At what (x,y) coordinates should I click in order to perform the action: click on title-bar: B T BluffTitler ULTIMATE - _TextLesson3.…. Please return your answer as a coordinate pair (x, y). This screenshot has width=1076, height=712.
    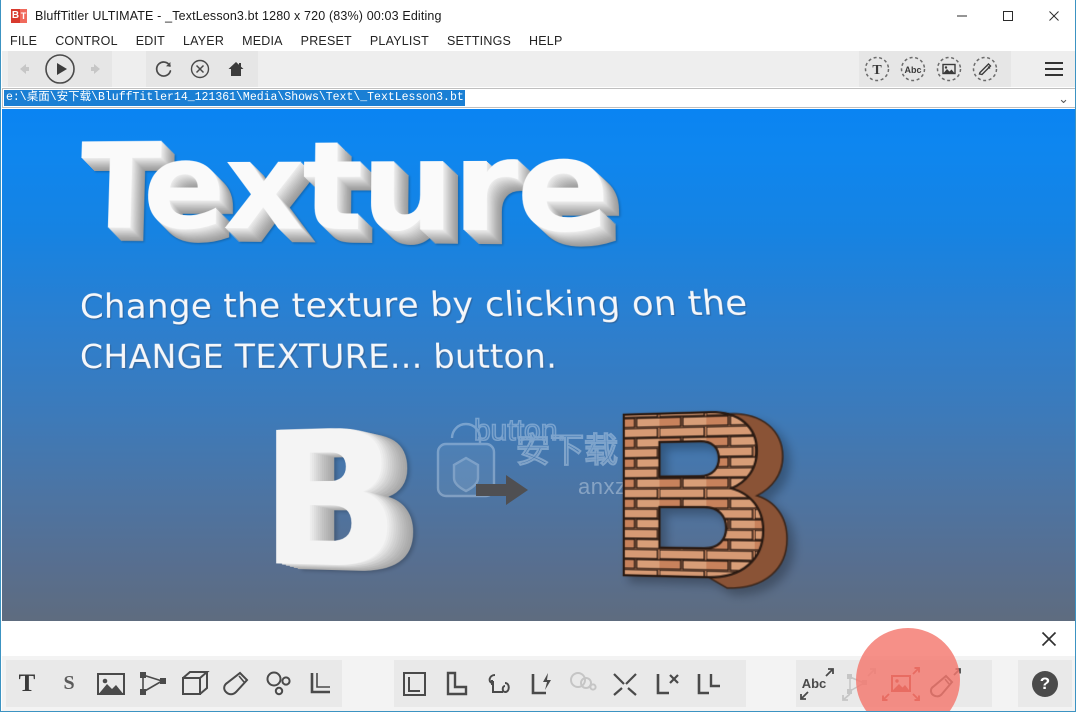
    Looking at the image, I should click on (538, 15).